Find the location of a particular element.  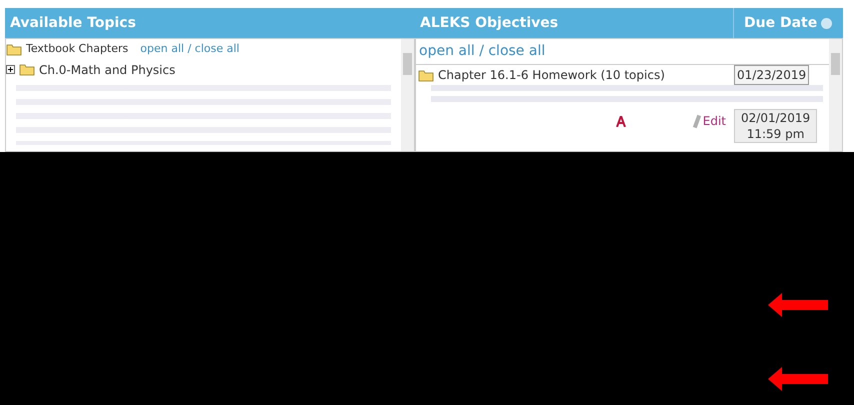

column-header: Available Topics is located at coordinates (73, 23).